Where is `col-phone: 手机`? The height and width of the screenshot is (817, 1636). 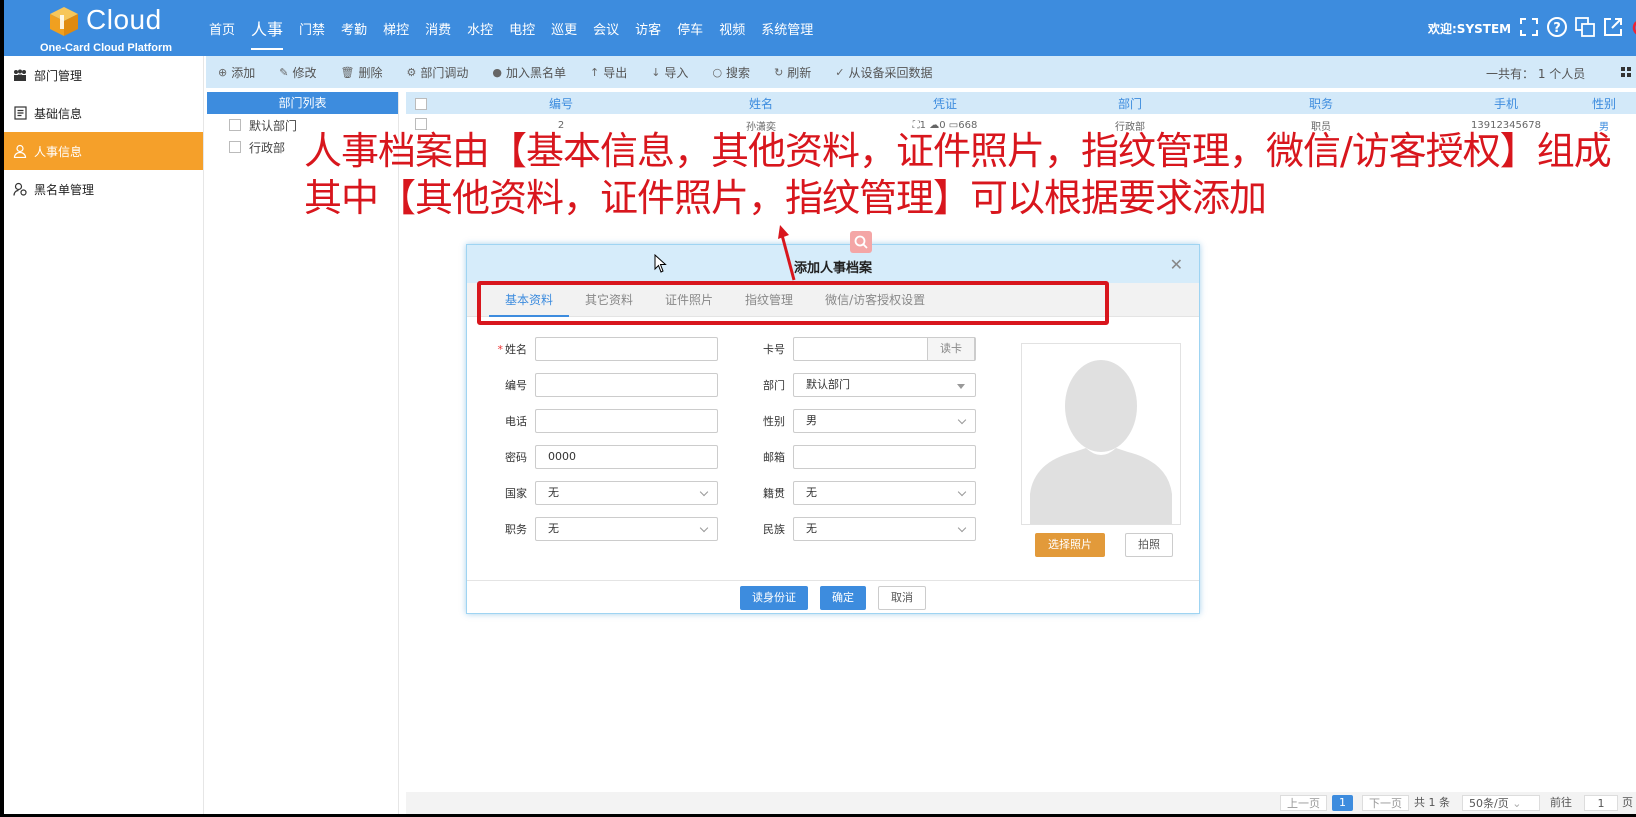 col-phone: 手机 is located at coordinates (1506, 103).